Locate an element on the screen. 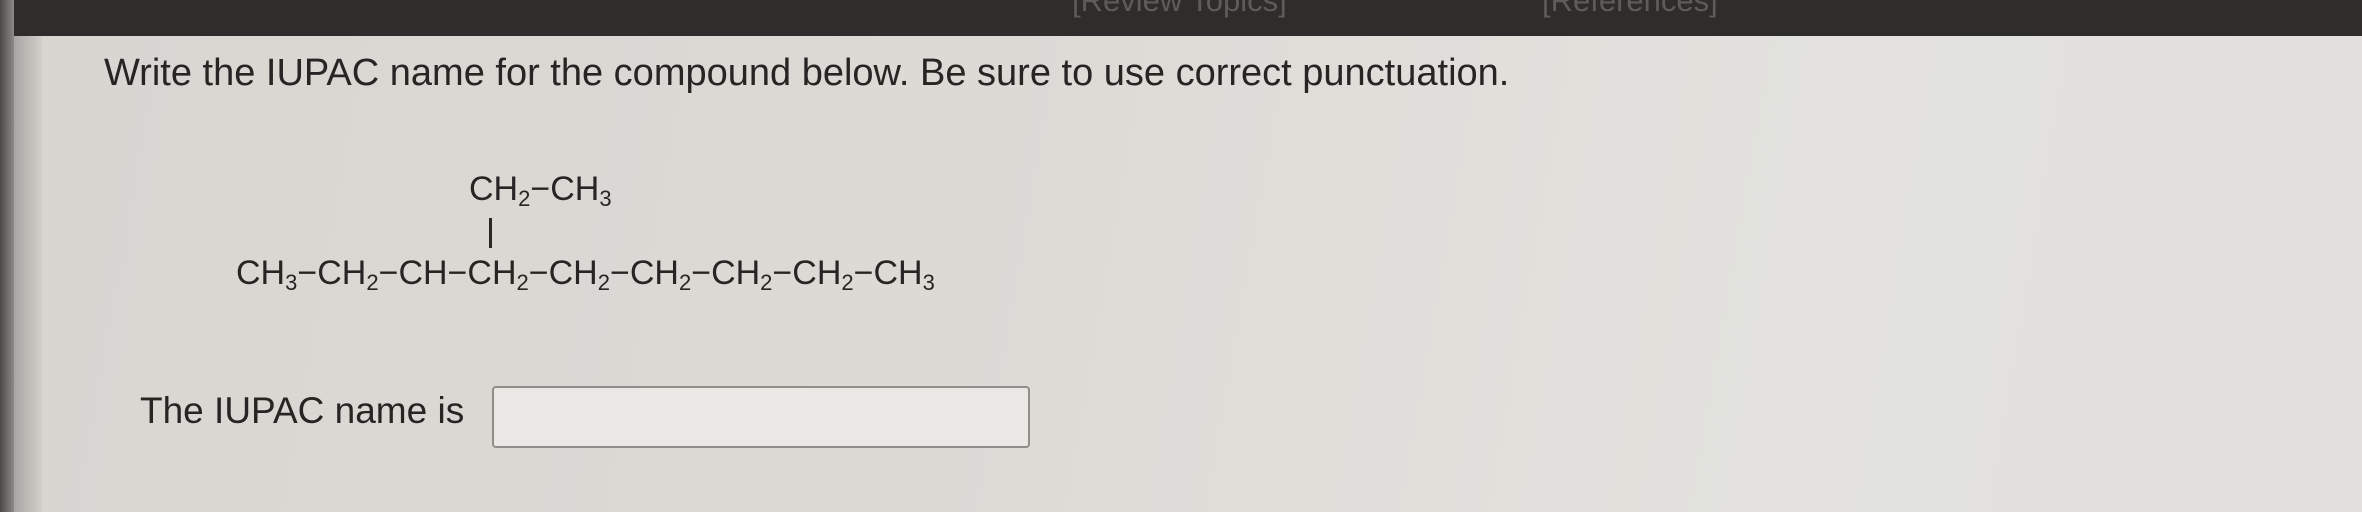 This screenshot has width=2362, height=512. chain-group: CH is located at coordinates (423, 273).